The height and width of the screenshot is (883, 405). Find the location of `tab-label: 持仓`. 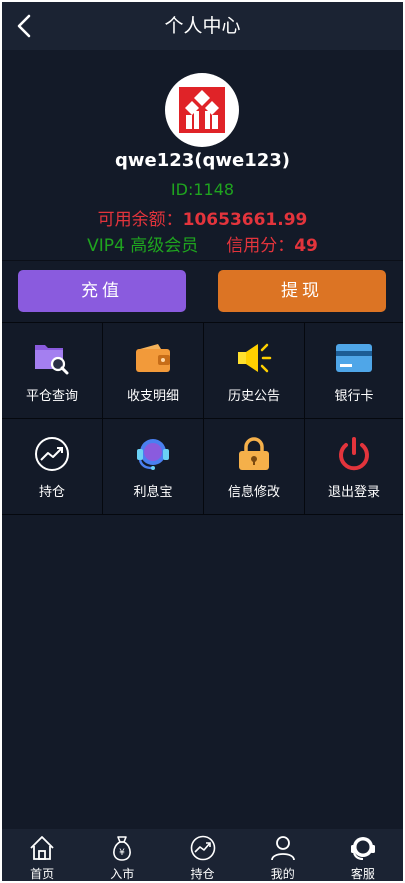

tab-label: 持仓 is located at coordinates (202, 874).